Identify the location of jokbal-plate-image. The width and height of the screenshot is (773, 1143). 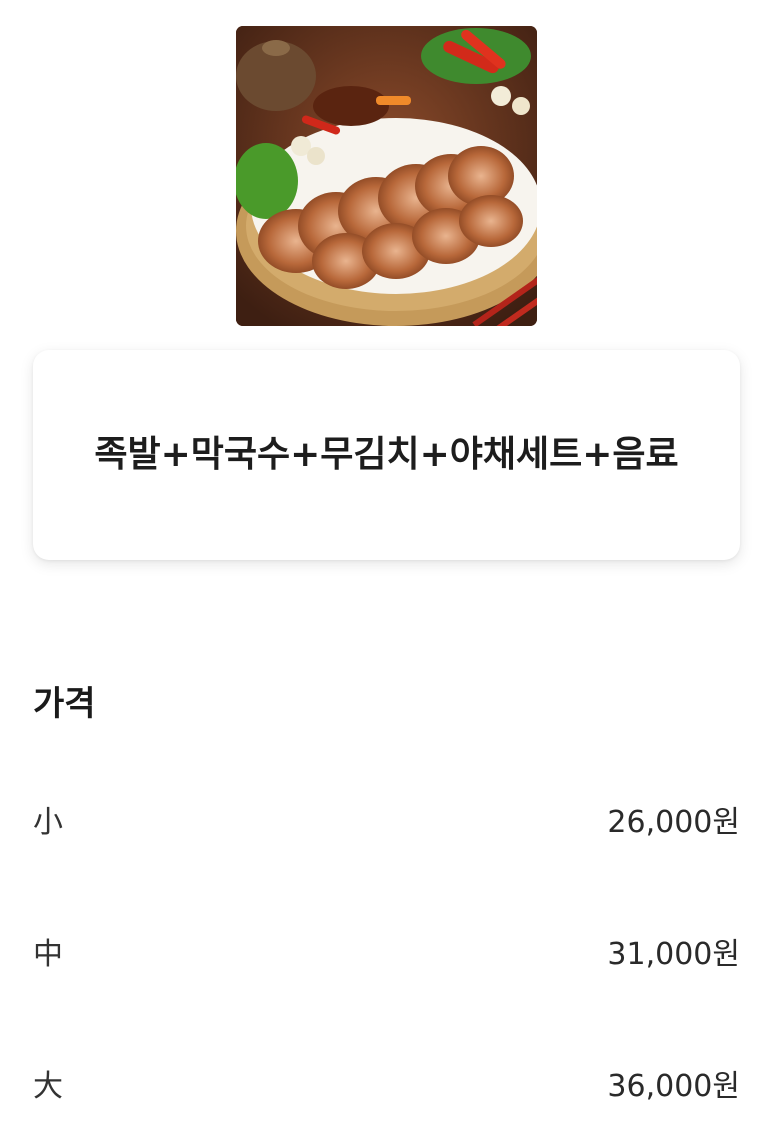
(386, 176).